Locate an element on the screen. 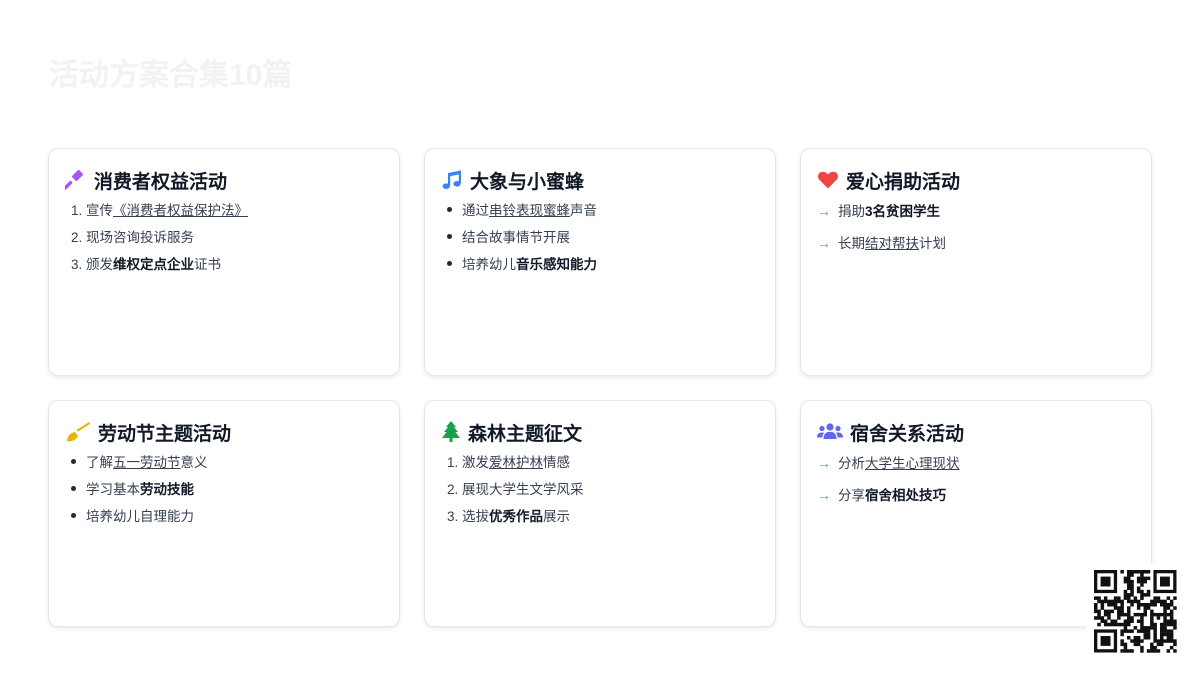 This screenshot has width=1200, height=675. card-labor-day: 劳动节主题活动 了解五一劳动节意义 学习基本劳动技能 培养幼儿自理能力 is located at coordinates (224, 513).